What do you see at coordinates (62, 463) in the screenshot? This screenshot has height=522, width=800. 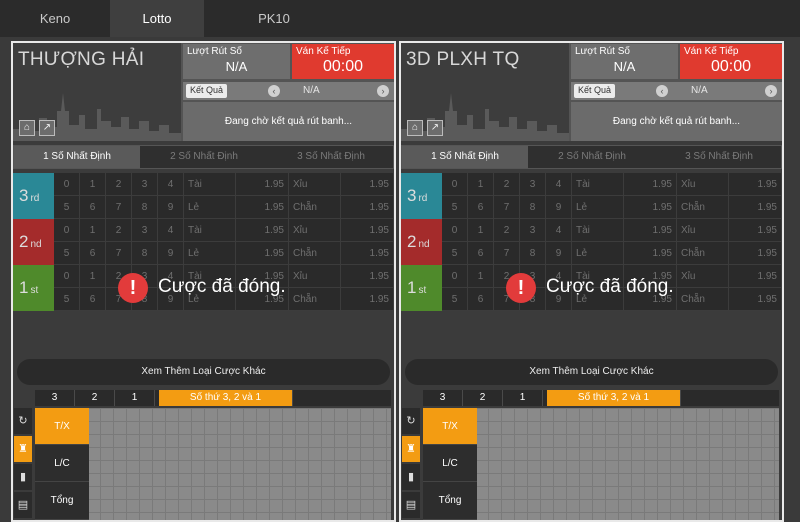 I see `board-tab-lc: L/C` at bounding box center [62, 463].